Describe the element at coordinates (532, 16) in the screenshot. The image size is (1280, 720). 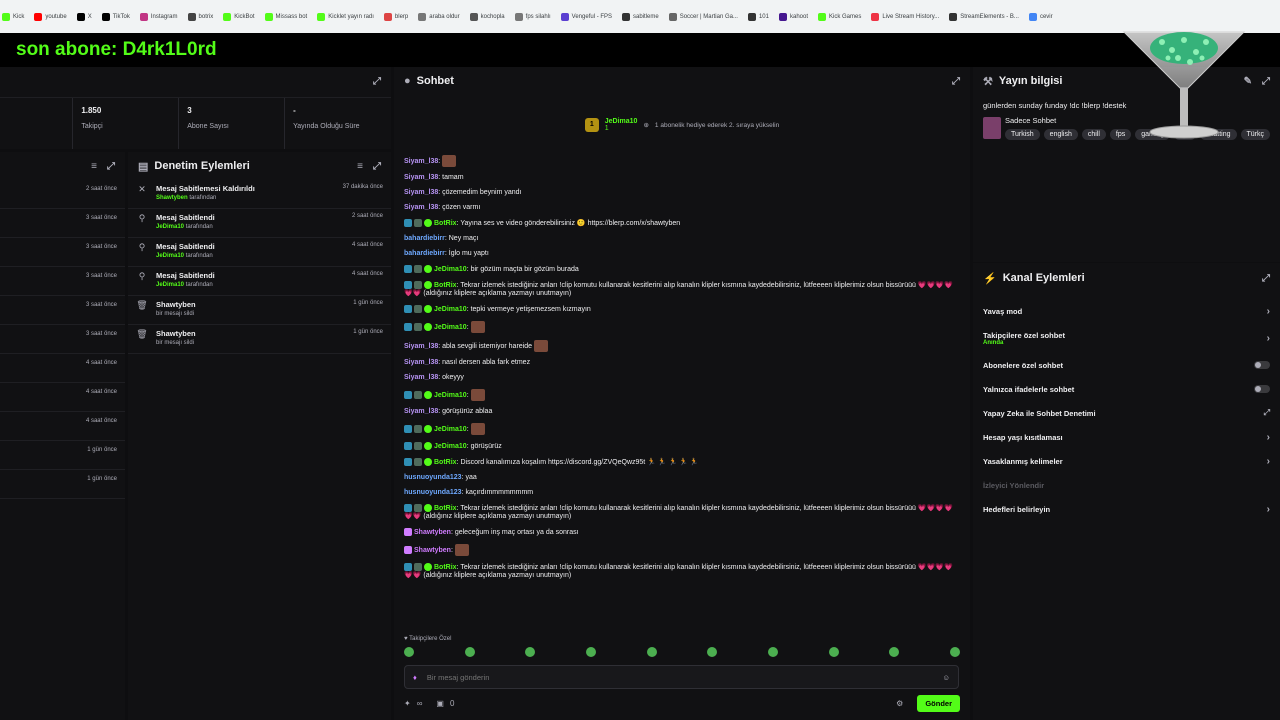
I see `bookmark-item: fps silahlı` at that location.